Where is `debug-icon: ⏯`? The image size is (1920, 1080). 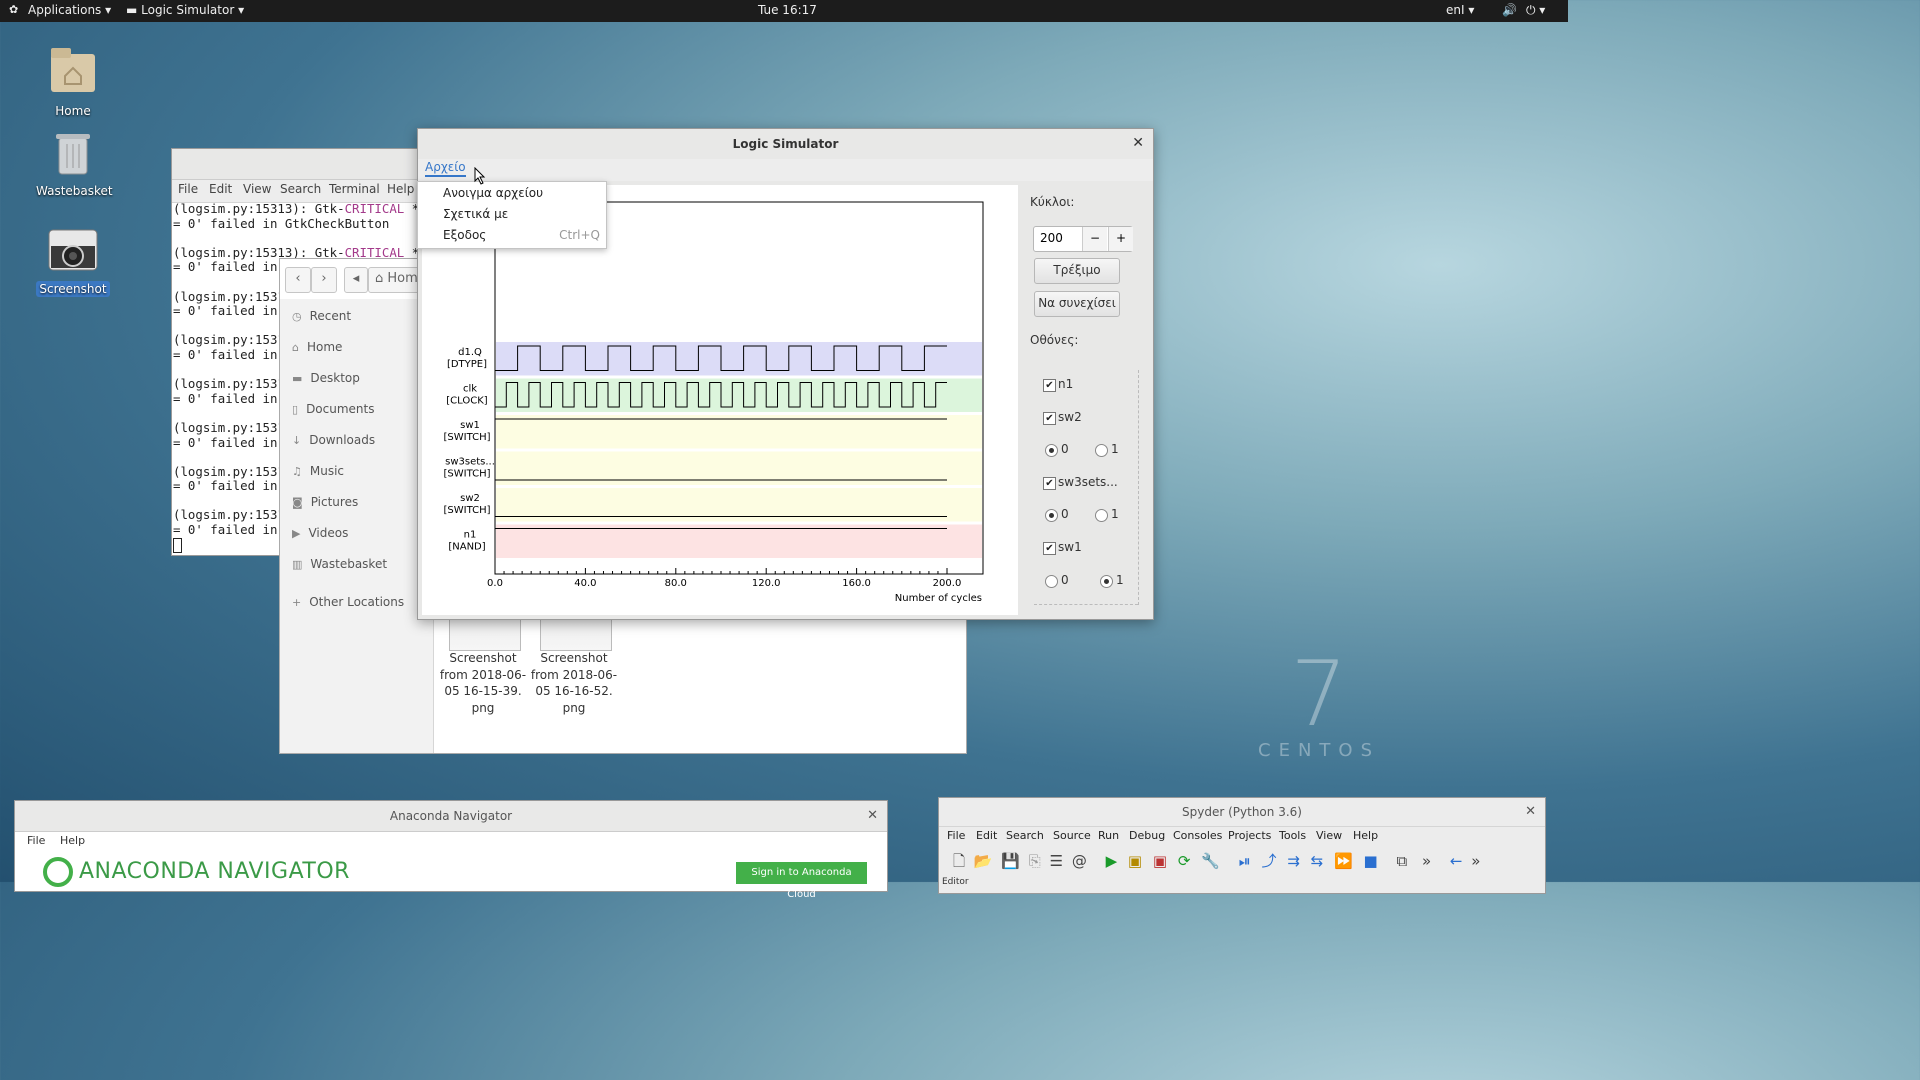
debug-icon: ⏯ is located at coordinates (1245, 861).